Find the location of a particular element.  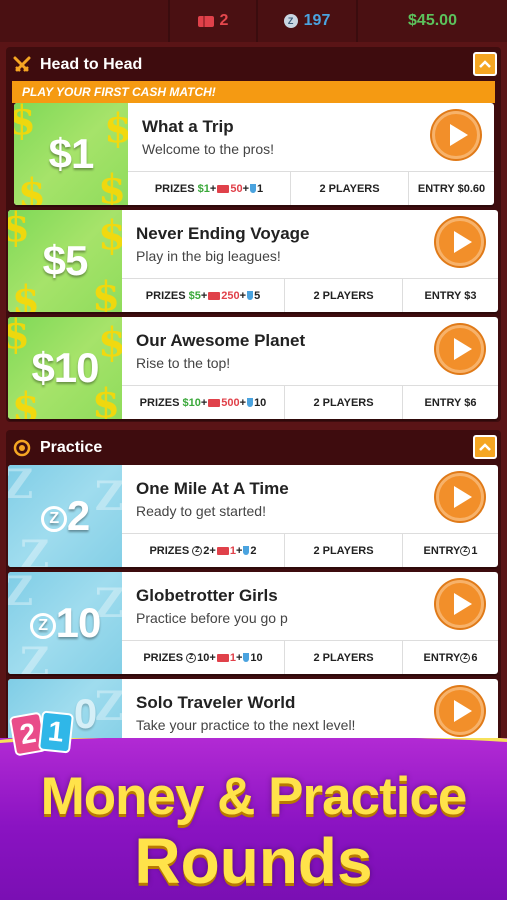

practice-subtitle: Take your practice to the next level! is located at coordinates (246, 725).